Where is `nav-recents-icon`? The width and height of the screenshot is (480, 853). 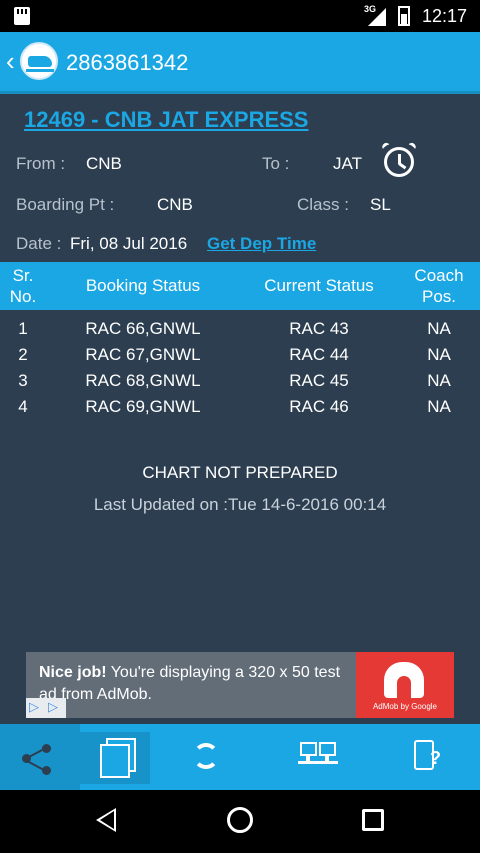 nav-recents-icon is located at coordinates (373, 820).